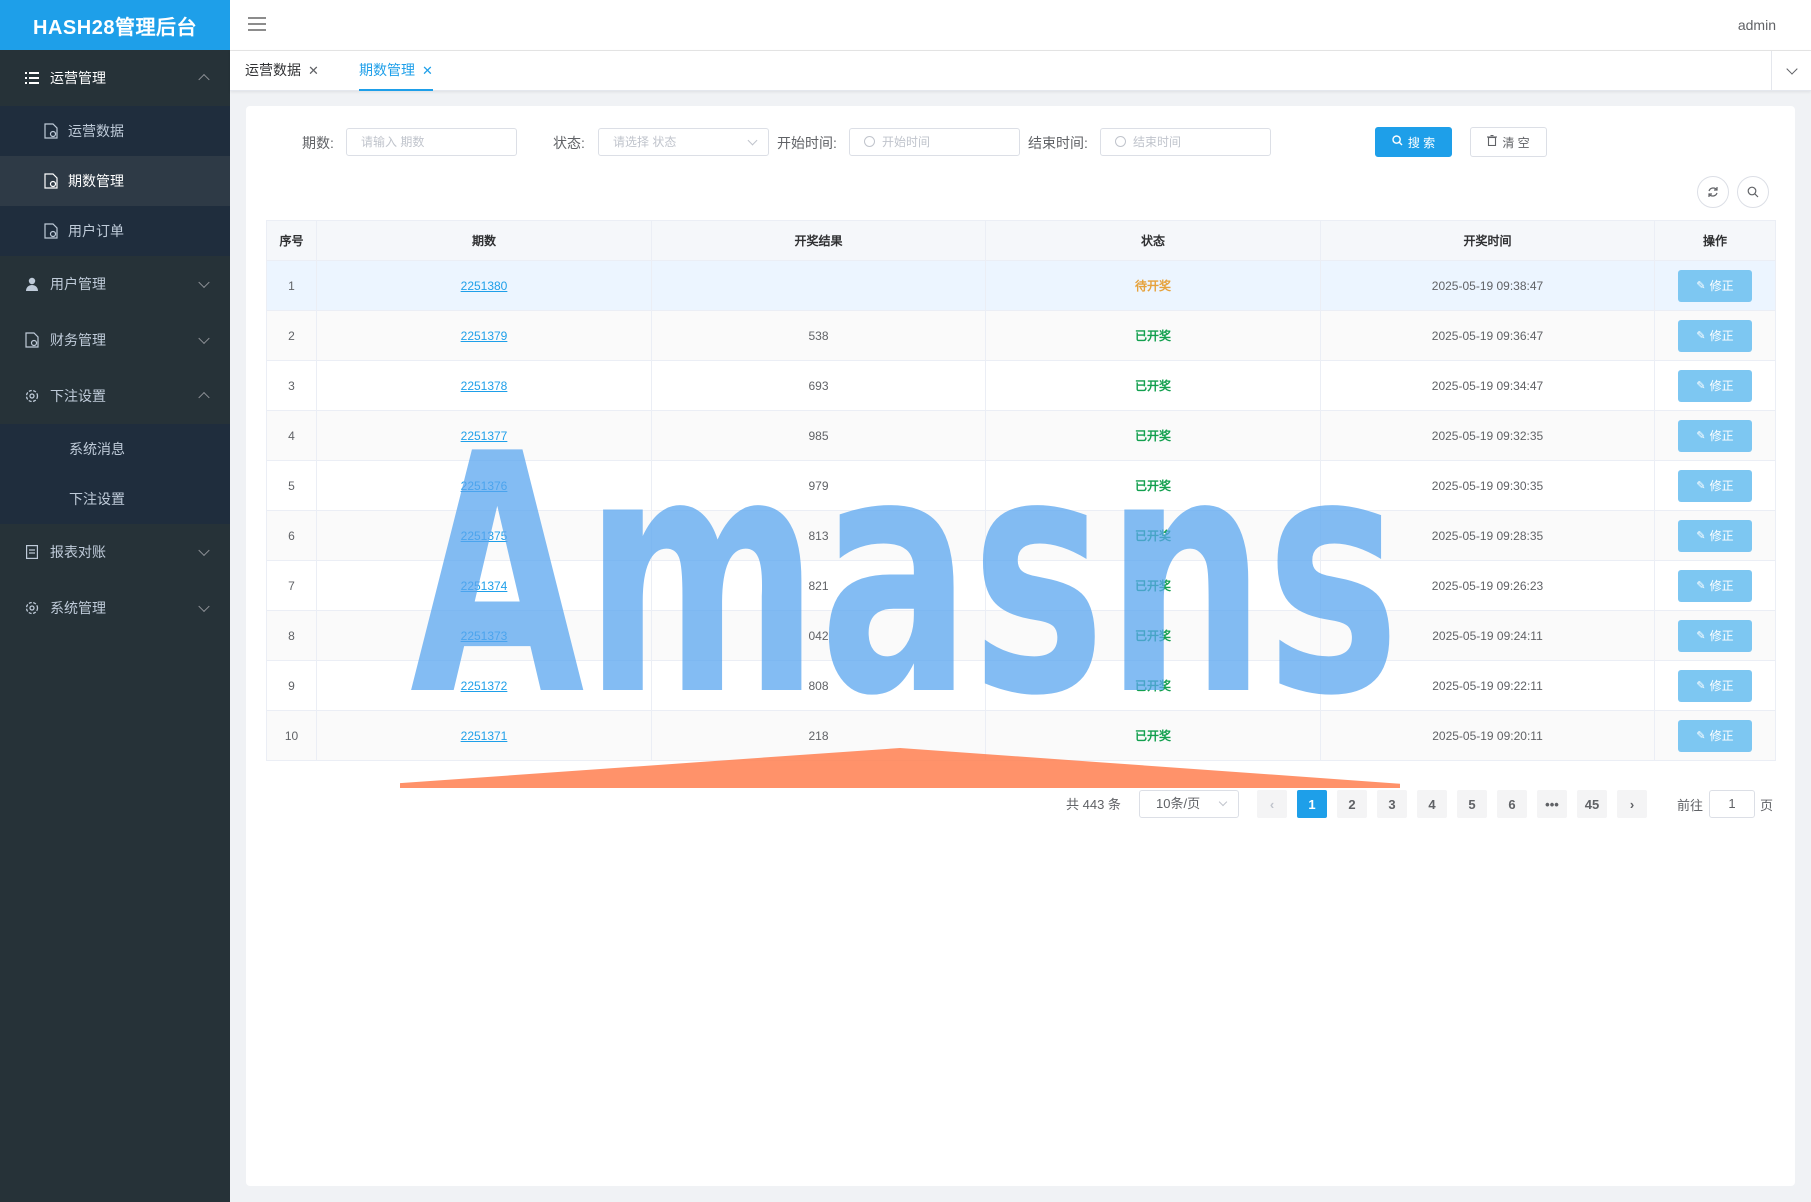  I want to click on column-header: 状态, so click(1153, 240).